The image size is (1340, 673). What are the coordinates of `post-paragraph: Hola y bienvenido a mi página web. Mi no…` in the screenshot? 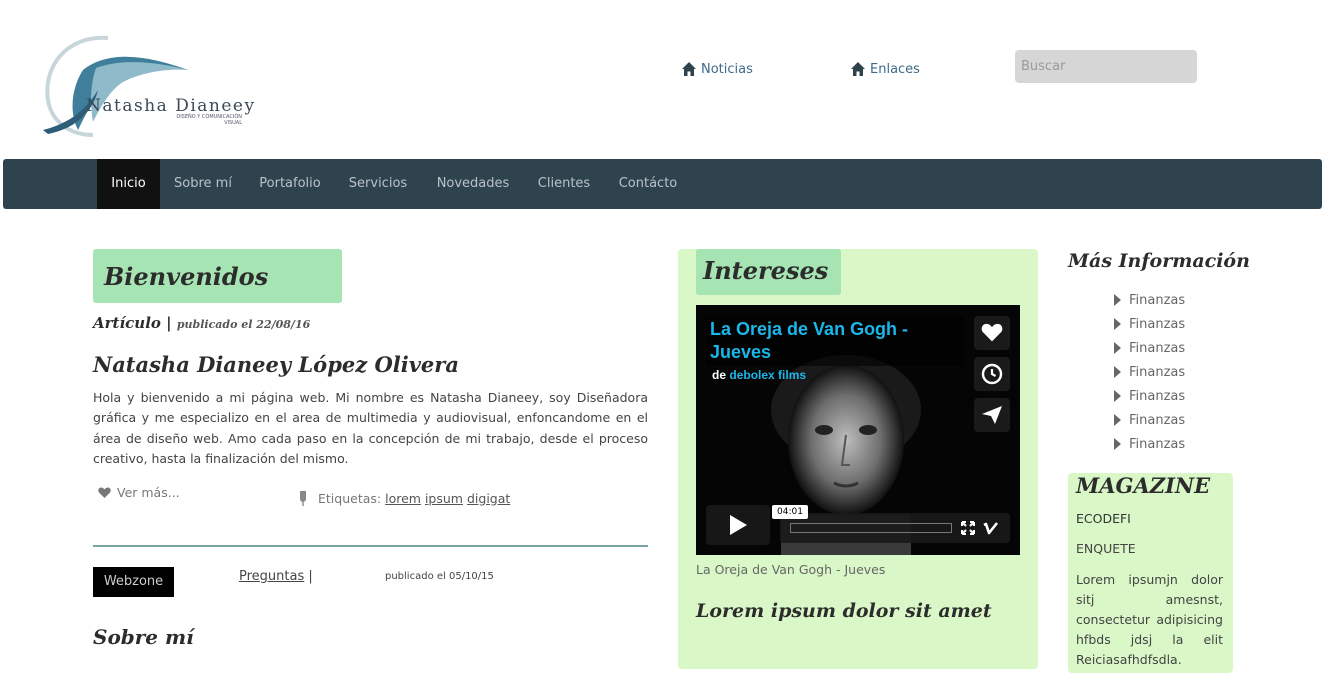 It's located at (370, 428).